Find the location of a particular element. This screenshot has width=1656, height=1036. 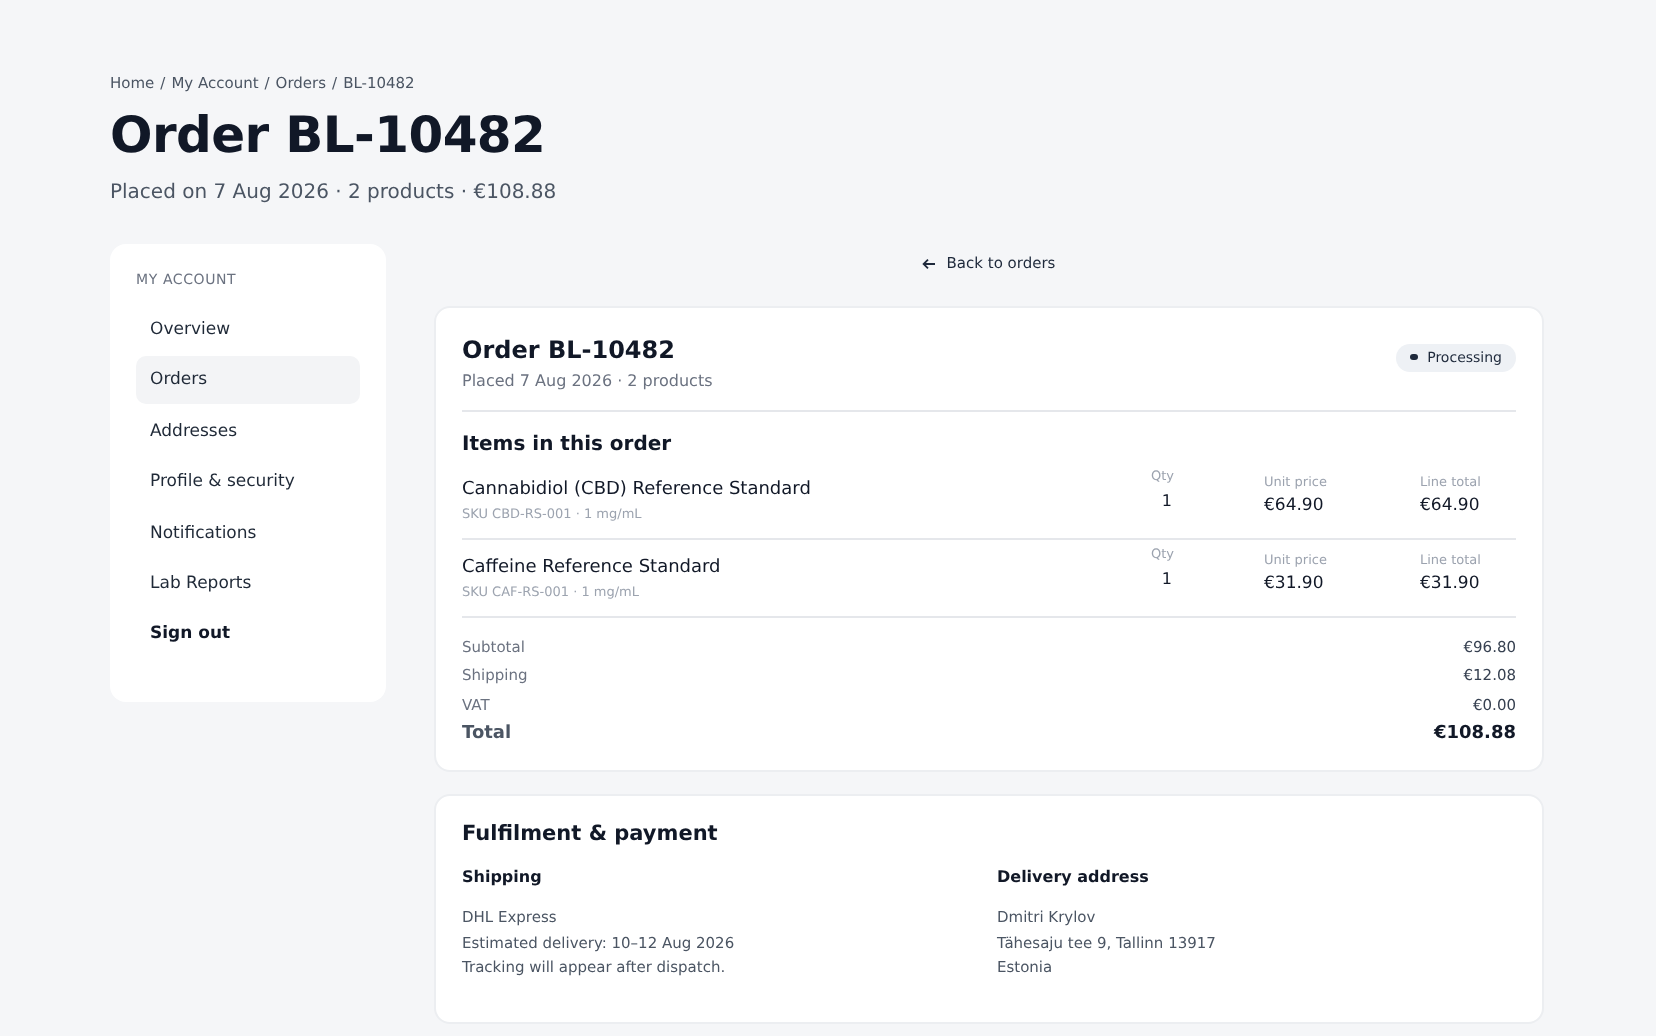

status-dot-icon is located at coordinates (1414, 357).